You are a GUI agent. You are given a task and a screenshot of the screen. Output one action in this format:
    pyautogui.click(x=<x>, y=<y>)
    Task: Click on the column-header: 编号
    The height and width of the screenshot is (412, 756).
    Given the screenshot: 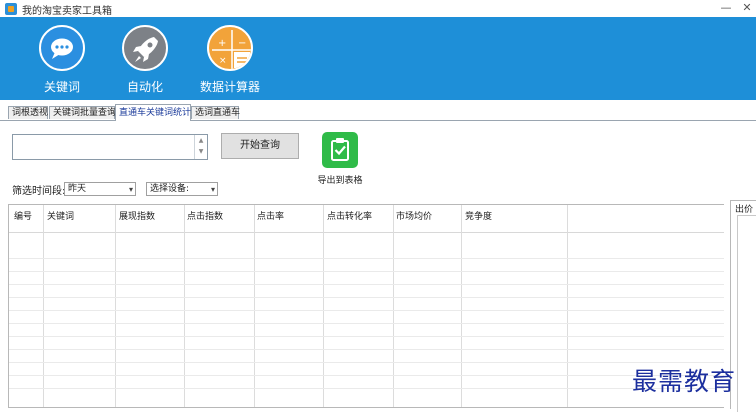 What is the action you would take?
    pyautogui.click(x=23, y=215)
    